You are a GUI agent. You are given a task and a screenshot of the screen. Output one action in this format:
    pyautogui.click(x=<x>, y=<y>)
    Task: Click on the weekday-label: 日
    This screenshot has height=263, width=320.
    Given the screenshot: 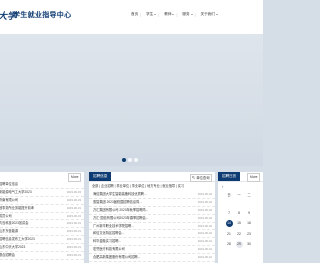 What is the action you would take?
    pyautogui.click(x=229, y=195)
    